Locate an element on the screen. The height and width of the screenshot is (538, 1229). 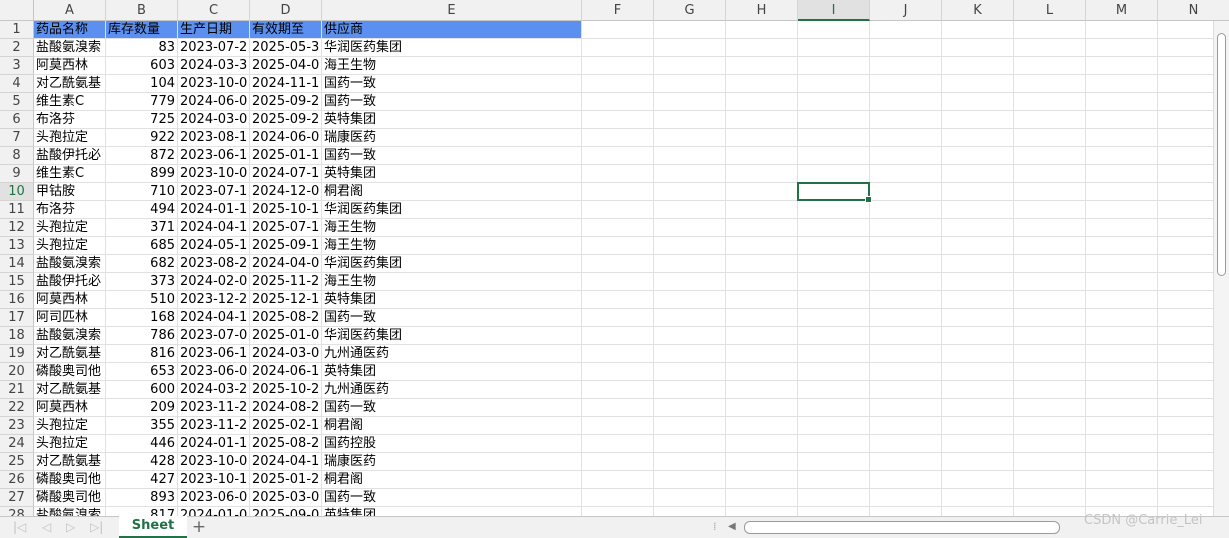
row-header: 4 is located at coordinates (17, 84).